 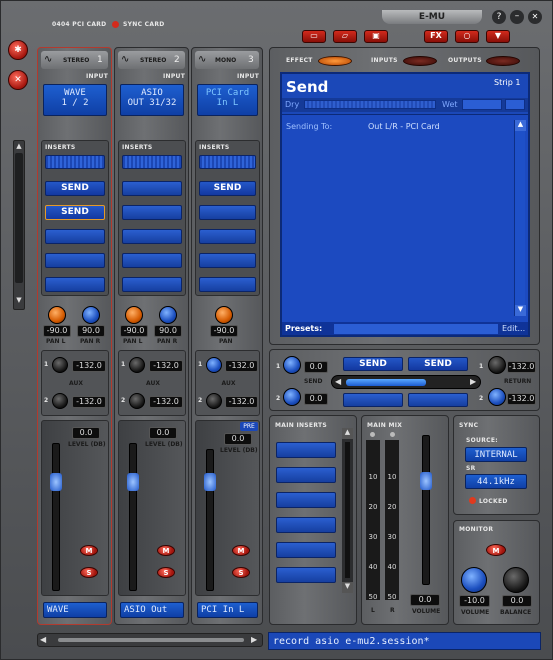 What do you see at coordinates (535, 17) in the screenshot?
I see `close-window-icon: ✕` at bounding box center [535, 17].